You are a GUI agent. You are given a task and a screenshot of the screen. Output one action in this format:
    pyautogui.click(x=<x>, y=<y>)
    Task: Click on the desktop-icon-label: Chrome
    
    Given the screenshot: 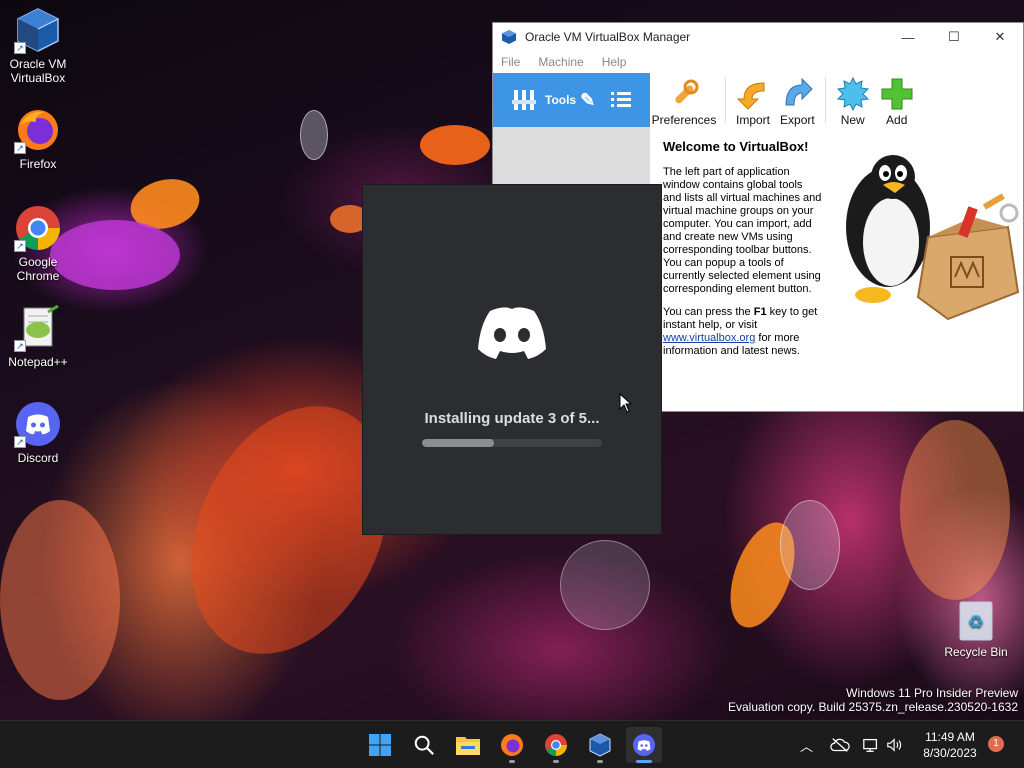 What is the action you would take?
    pyautogui.click(x=38, y=276)
    